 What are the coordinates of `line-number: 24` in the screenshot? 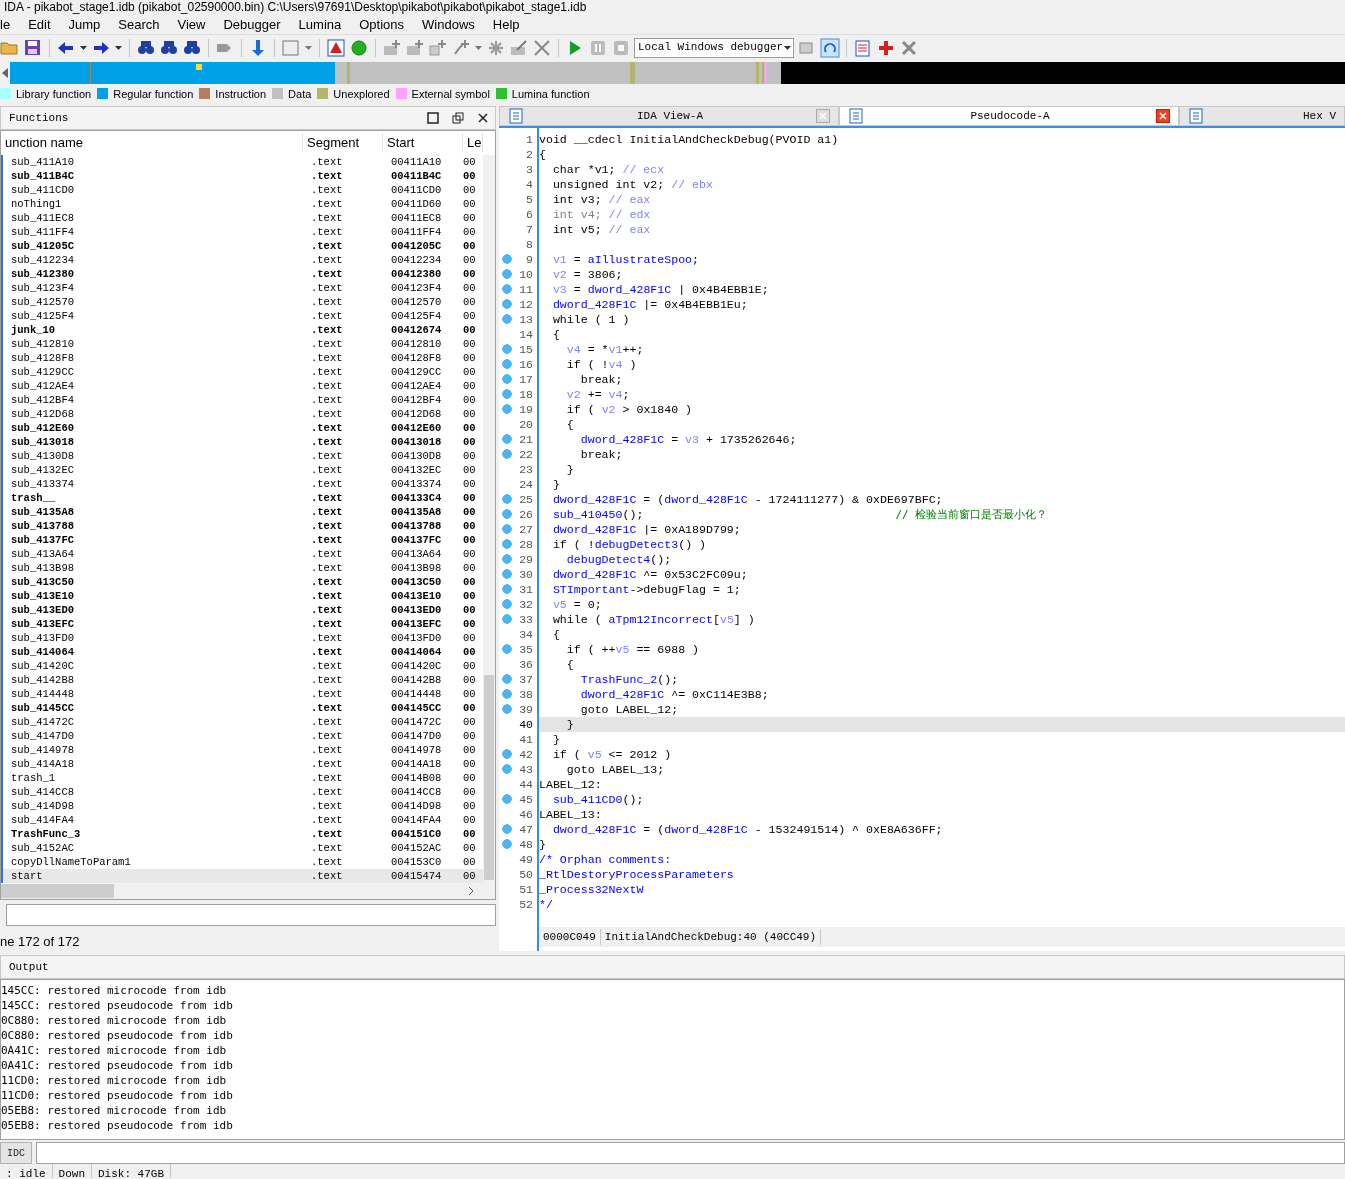 It's located at (516, 484).